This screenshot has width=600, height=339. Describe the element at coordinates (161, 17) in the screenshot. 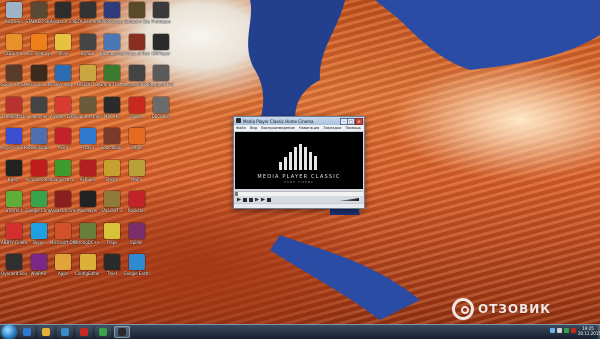

I see `desktop-icon: Prototype` at that location.